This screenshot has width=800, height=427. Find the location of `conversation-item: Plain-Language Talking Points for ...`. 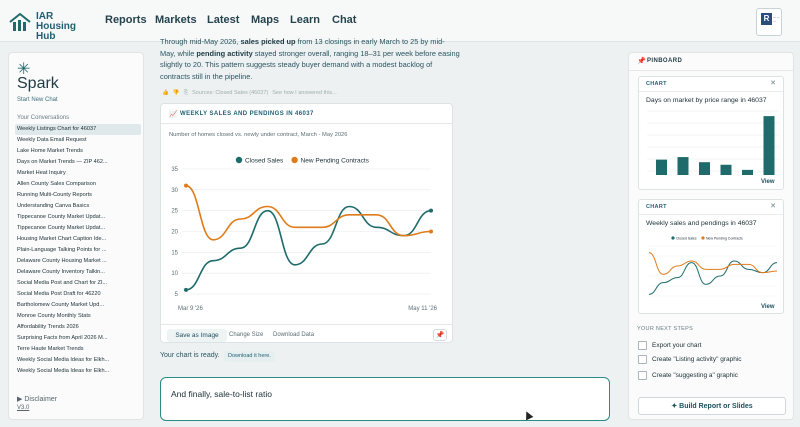

conversation-item: Plain-Language Talking Points for ... is located at coordinates (78, 250).